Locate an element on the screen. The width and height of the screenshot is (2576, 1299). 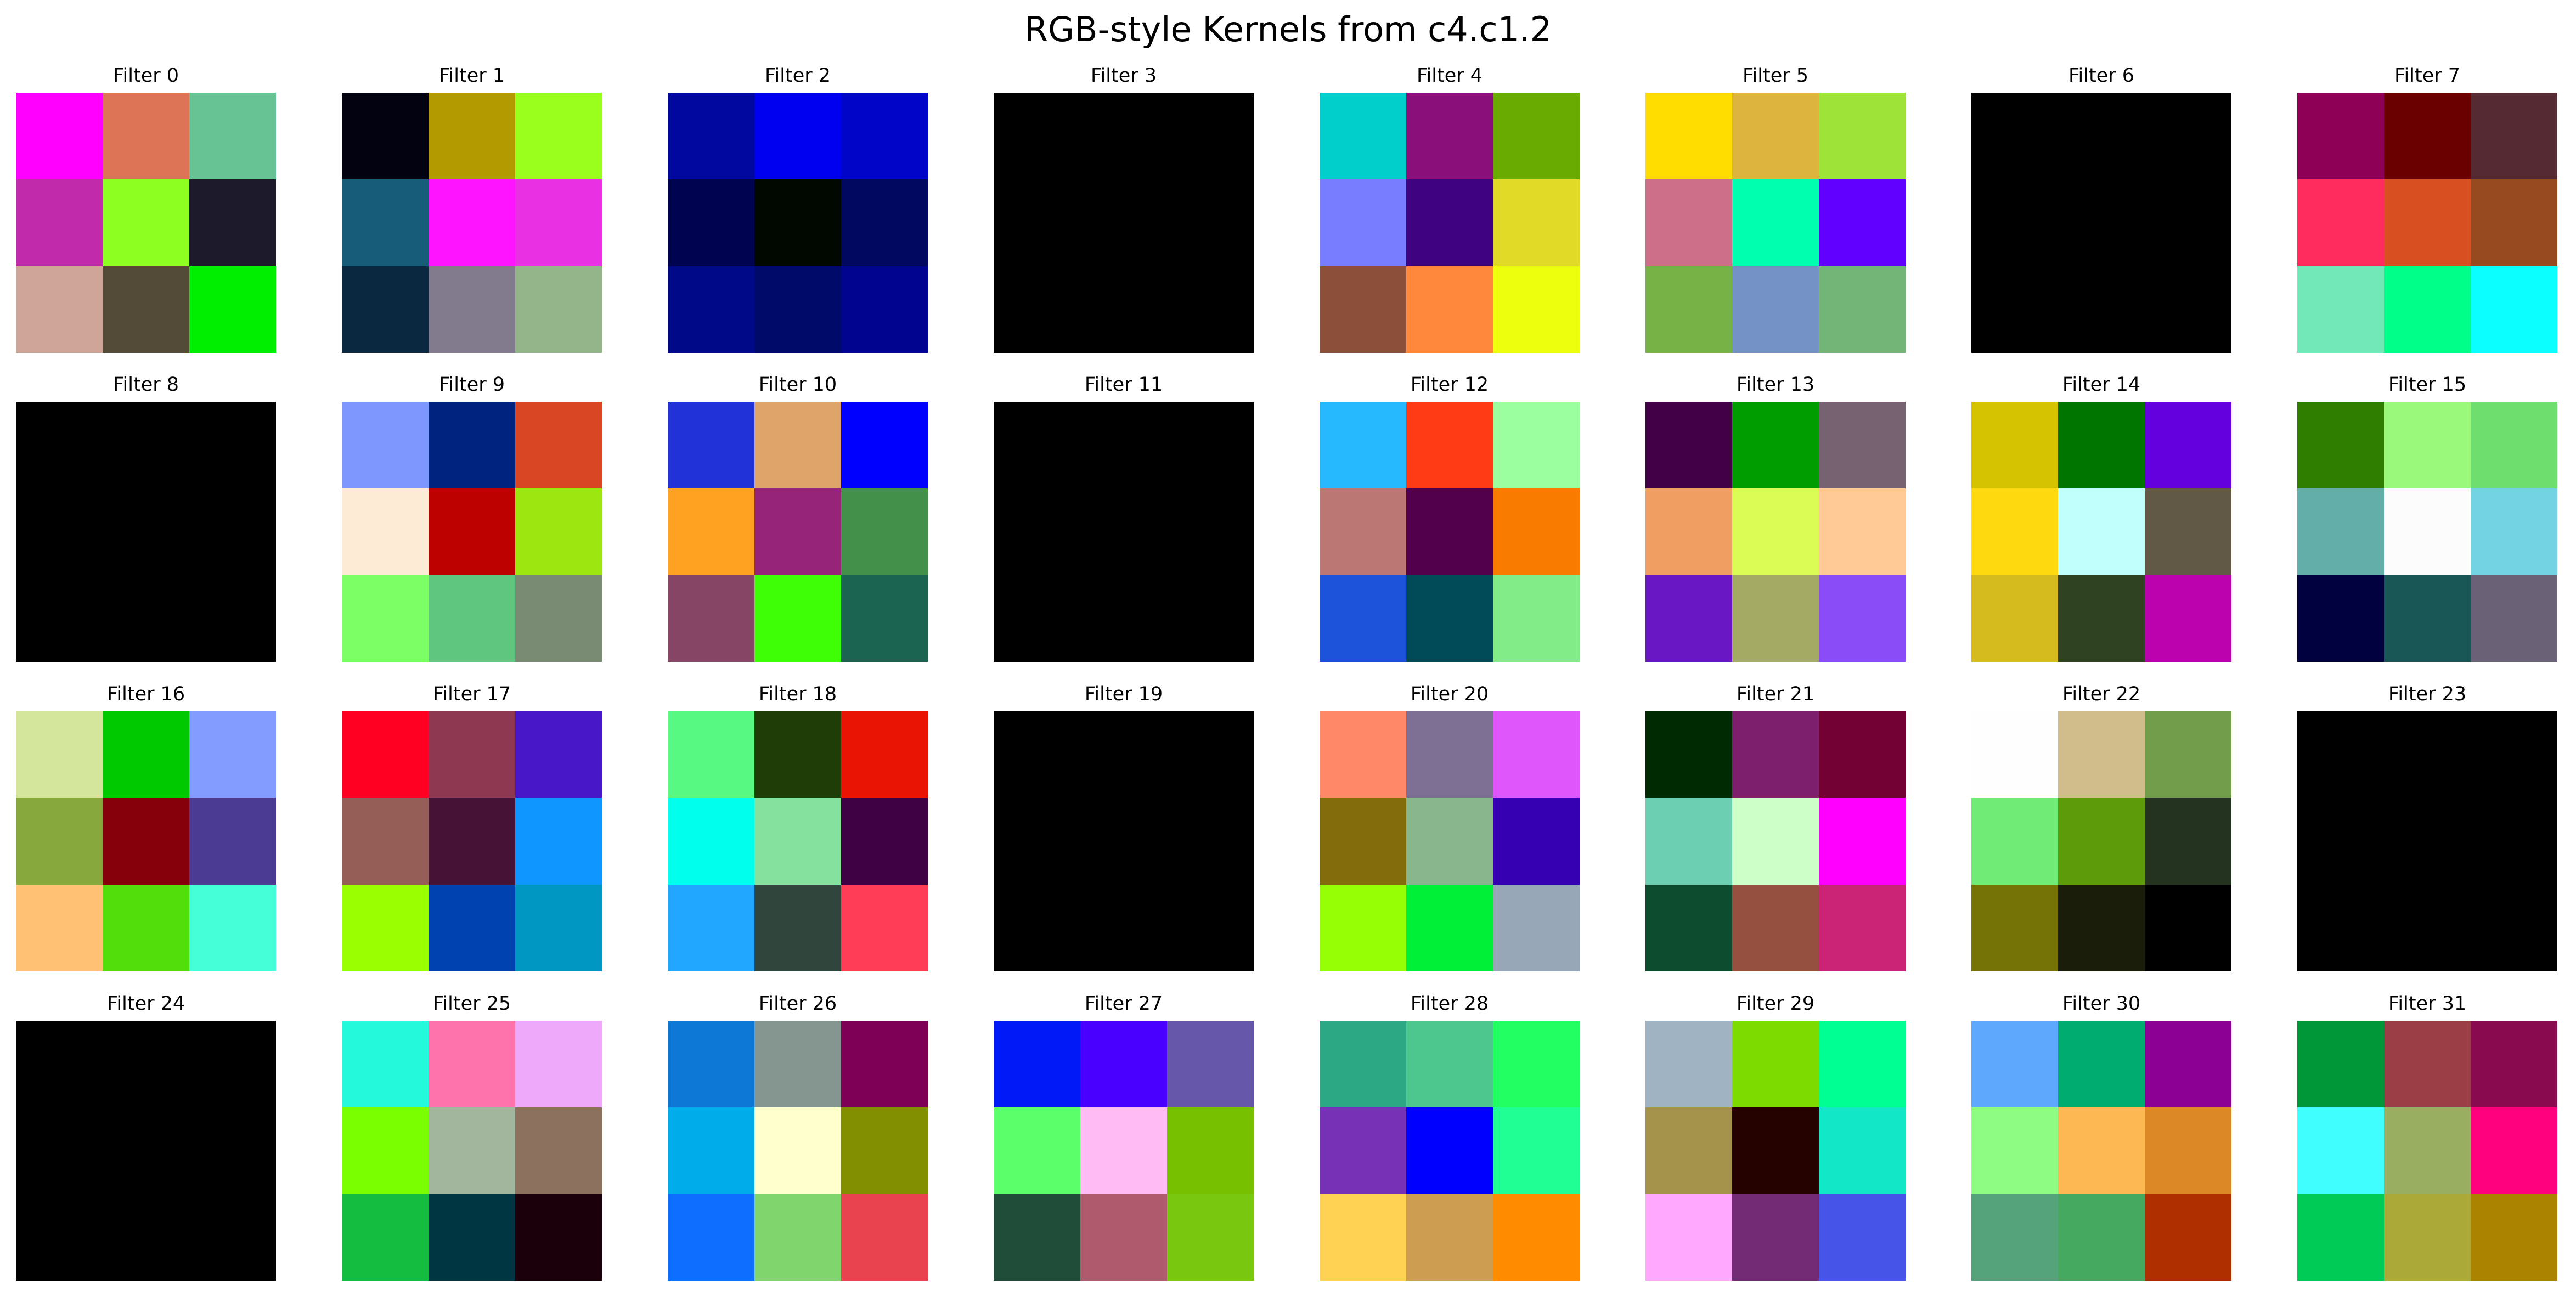
filter-title: Filter 6 is located at coordinates (2101, 76).